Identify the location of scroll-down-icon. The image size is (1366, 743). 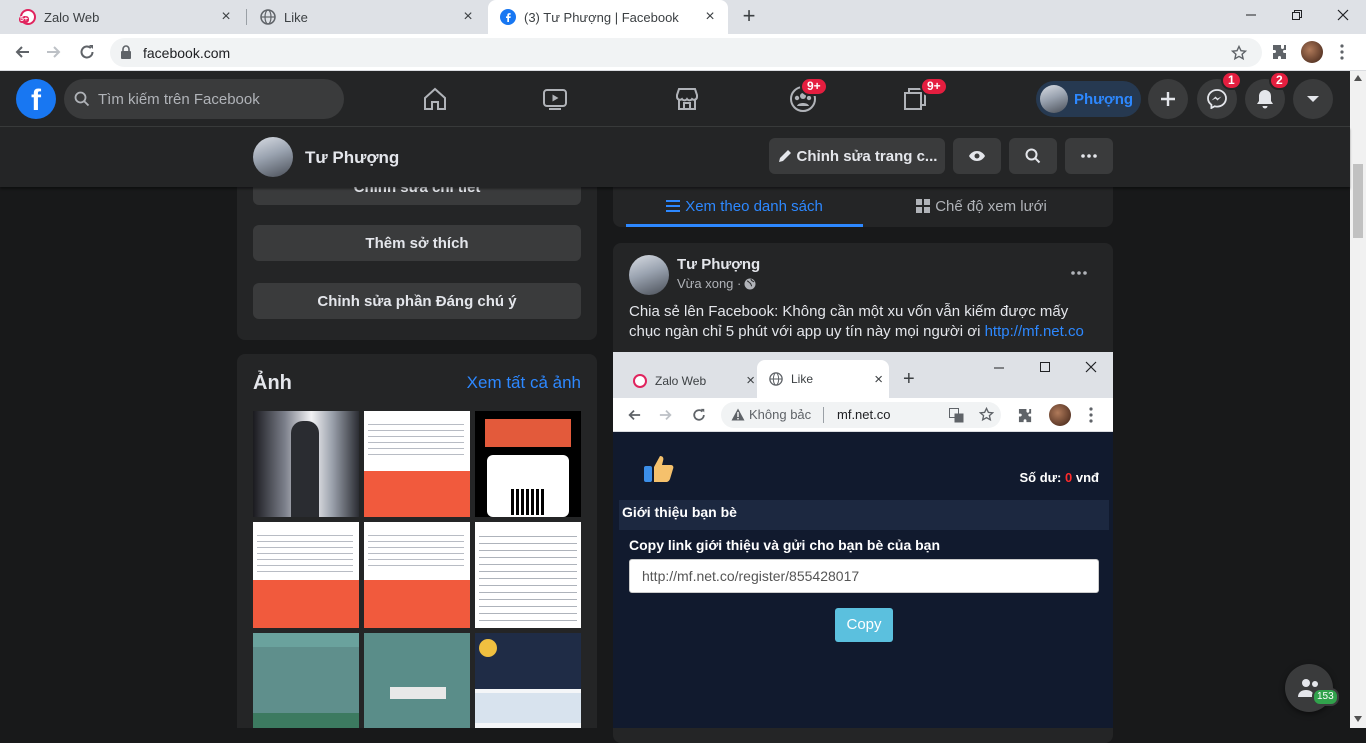
(1358, 719).